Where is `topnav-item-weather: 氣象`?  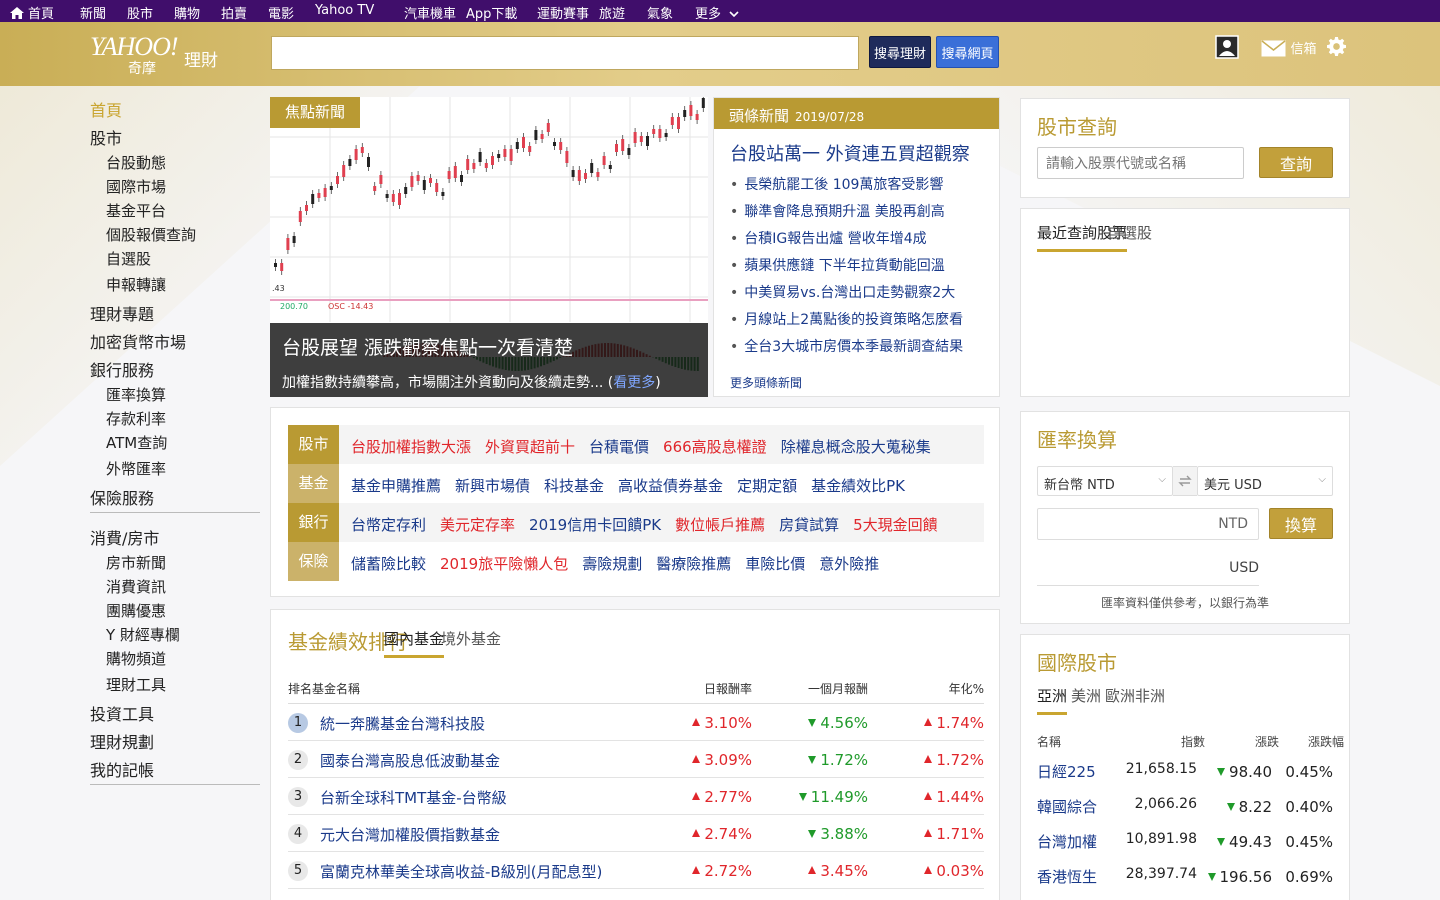
topnav-item-weather: 氣象 is located at coordinates (660, 12).